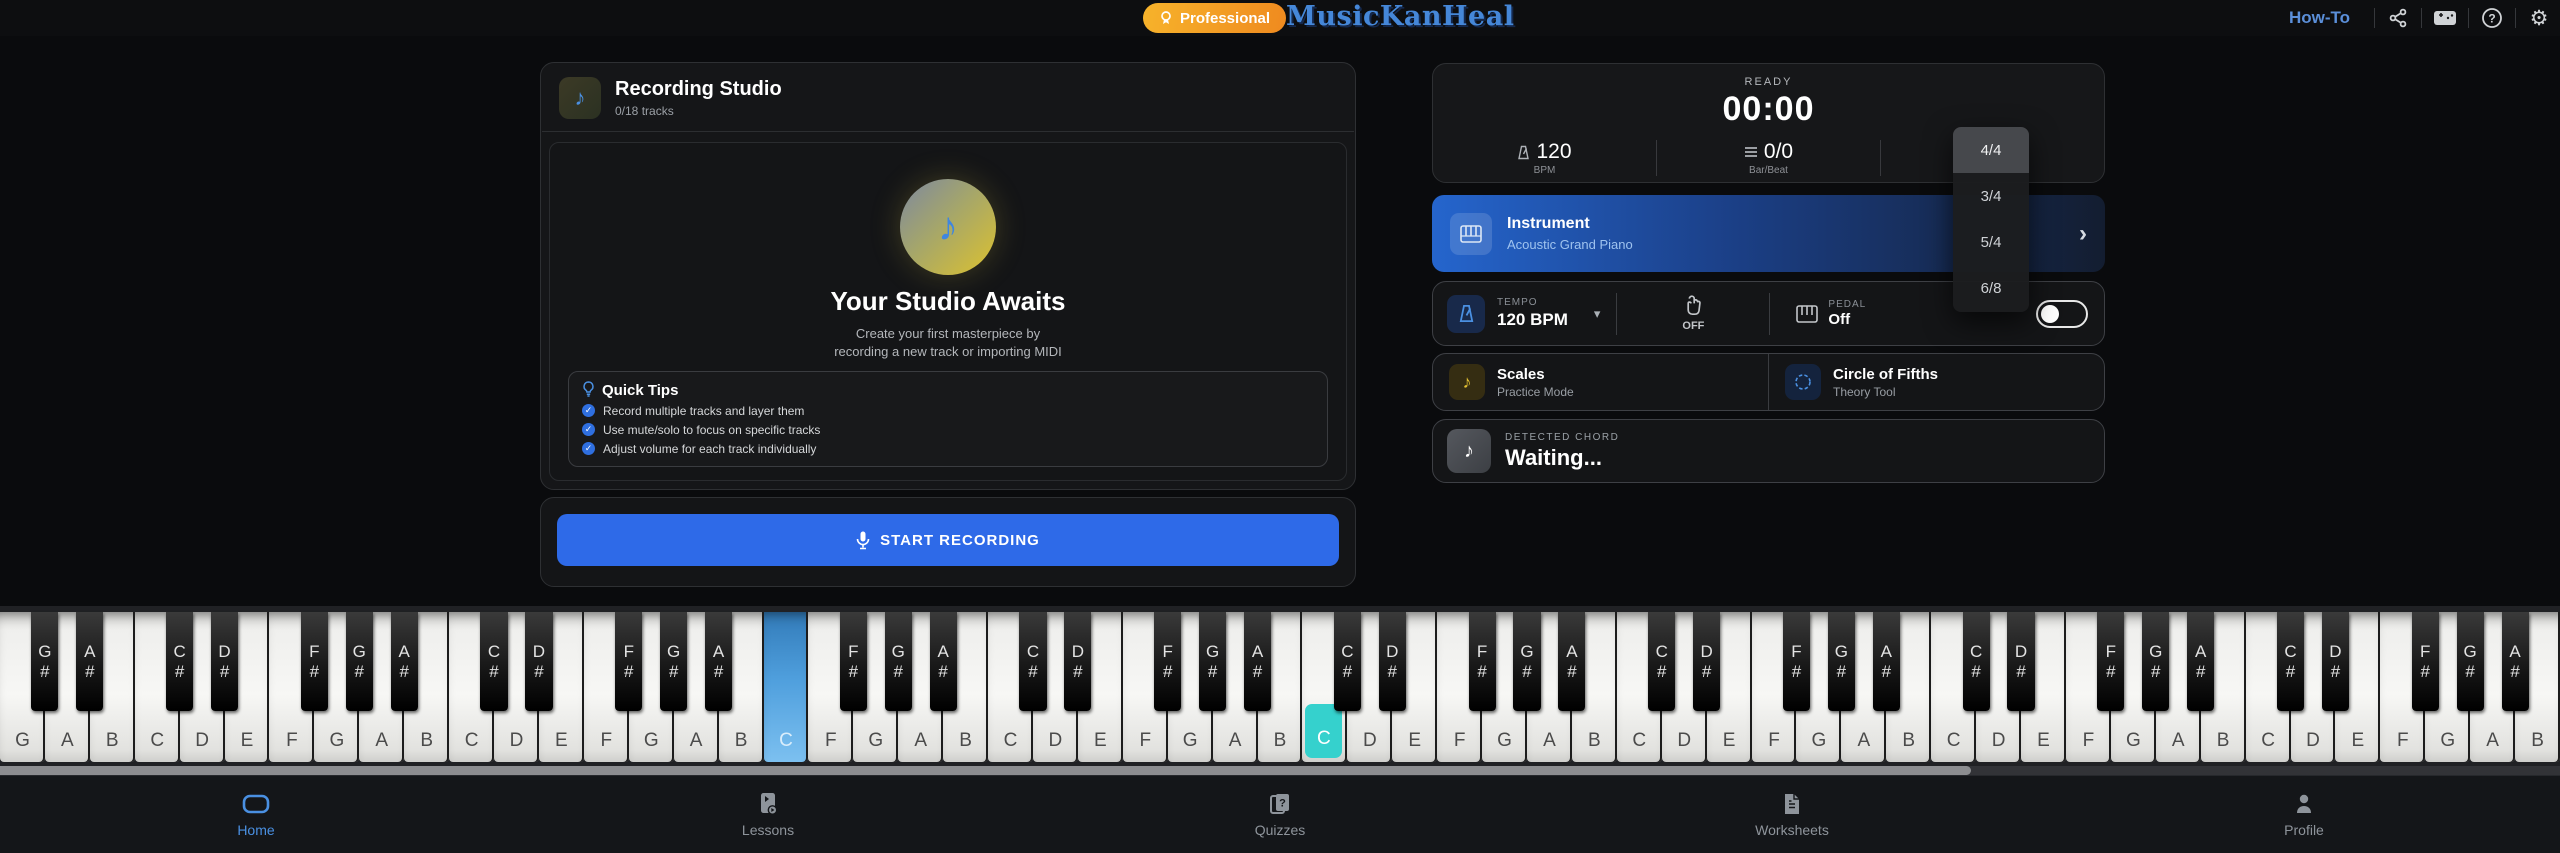  I want to click on pedal-state: Off, so click(1839, 319).